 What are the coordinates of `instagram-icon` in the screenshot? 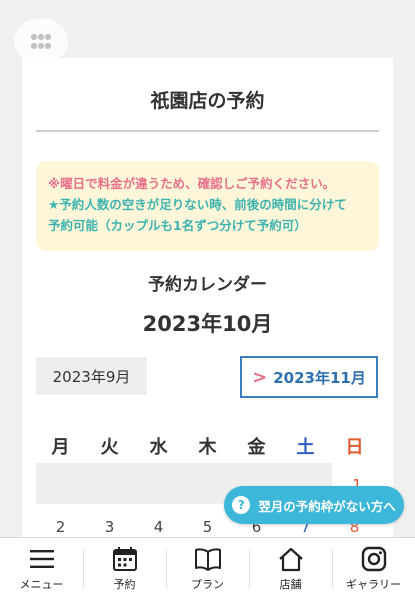 It's located at (373, 559).